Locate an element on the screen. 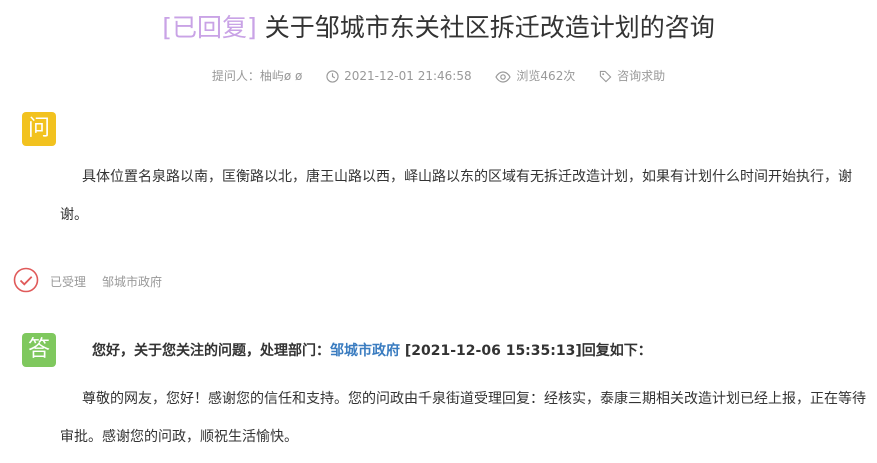 The height and width of the screenshot is (463, 877). accepted-label: 已受理 is located at coordinates (68, 282).